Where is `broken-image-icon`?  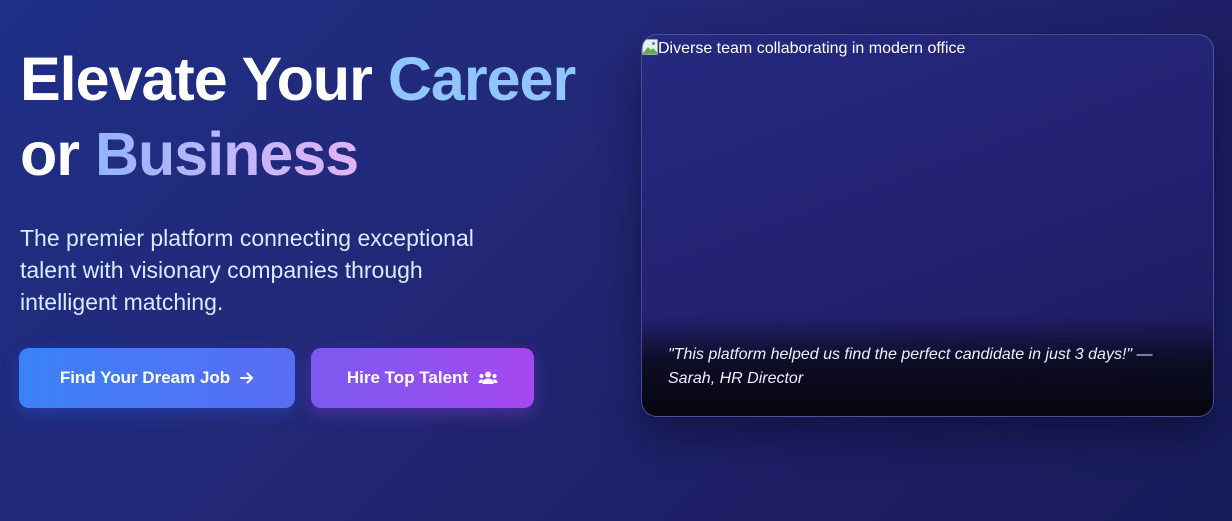
broken-image-icon is located at coordinates (650, 47).